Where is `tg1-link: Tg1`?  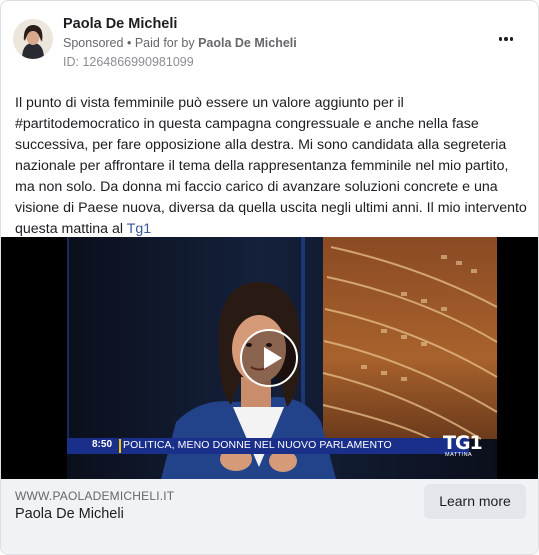
tg1-link: Tg1 is located at coordinates (139, 229).